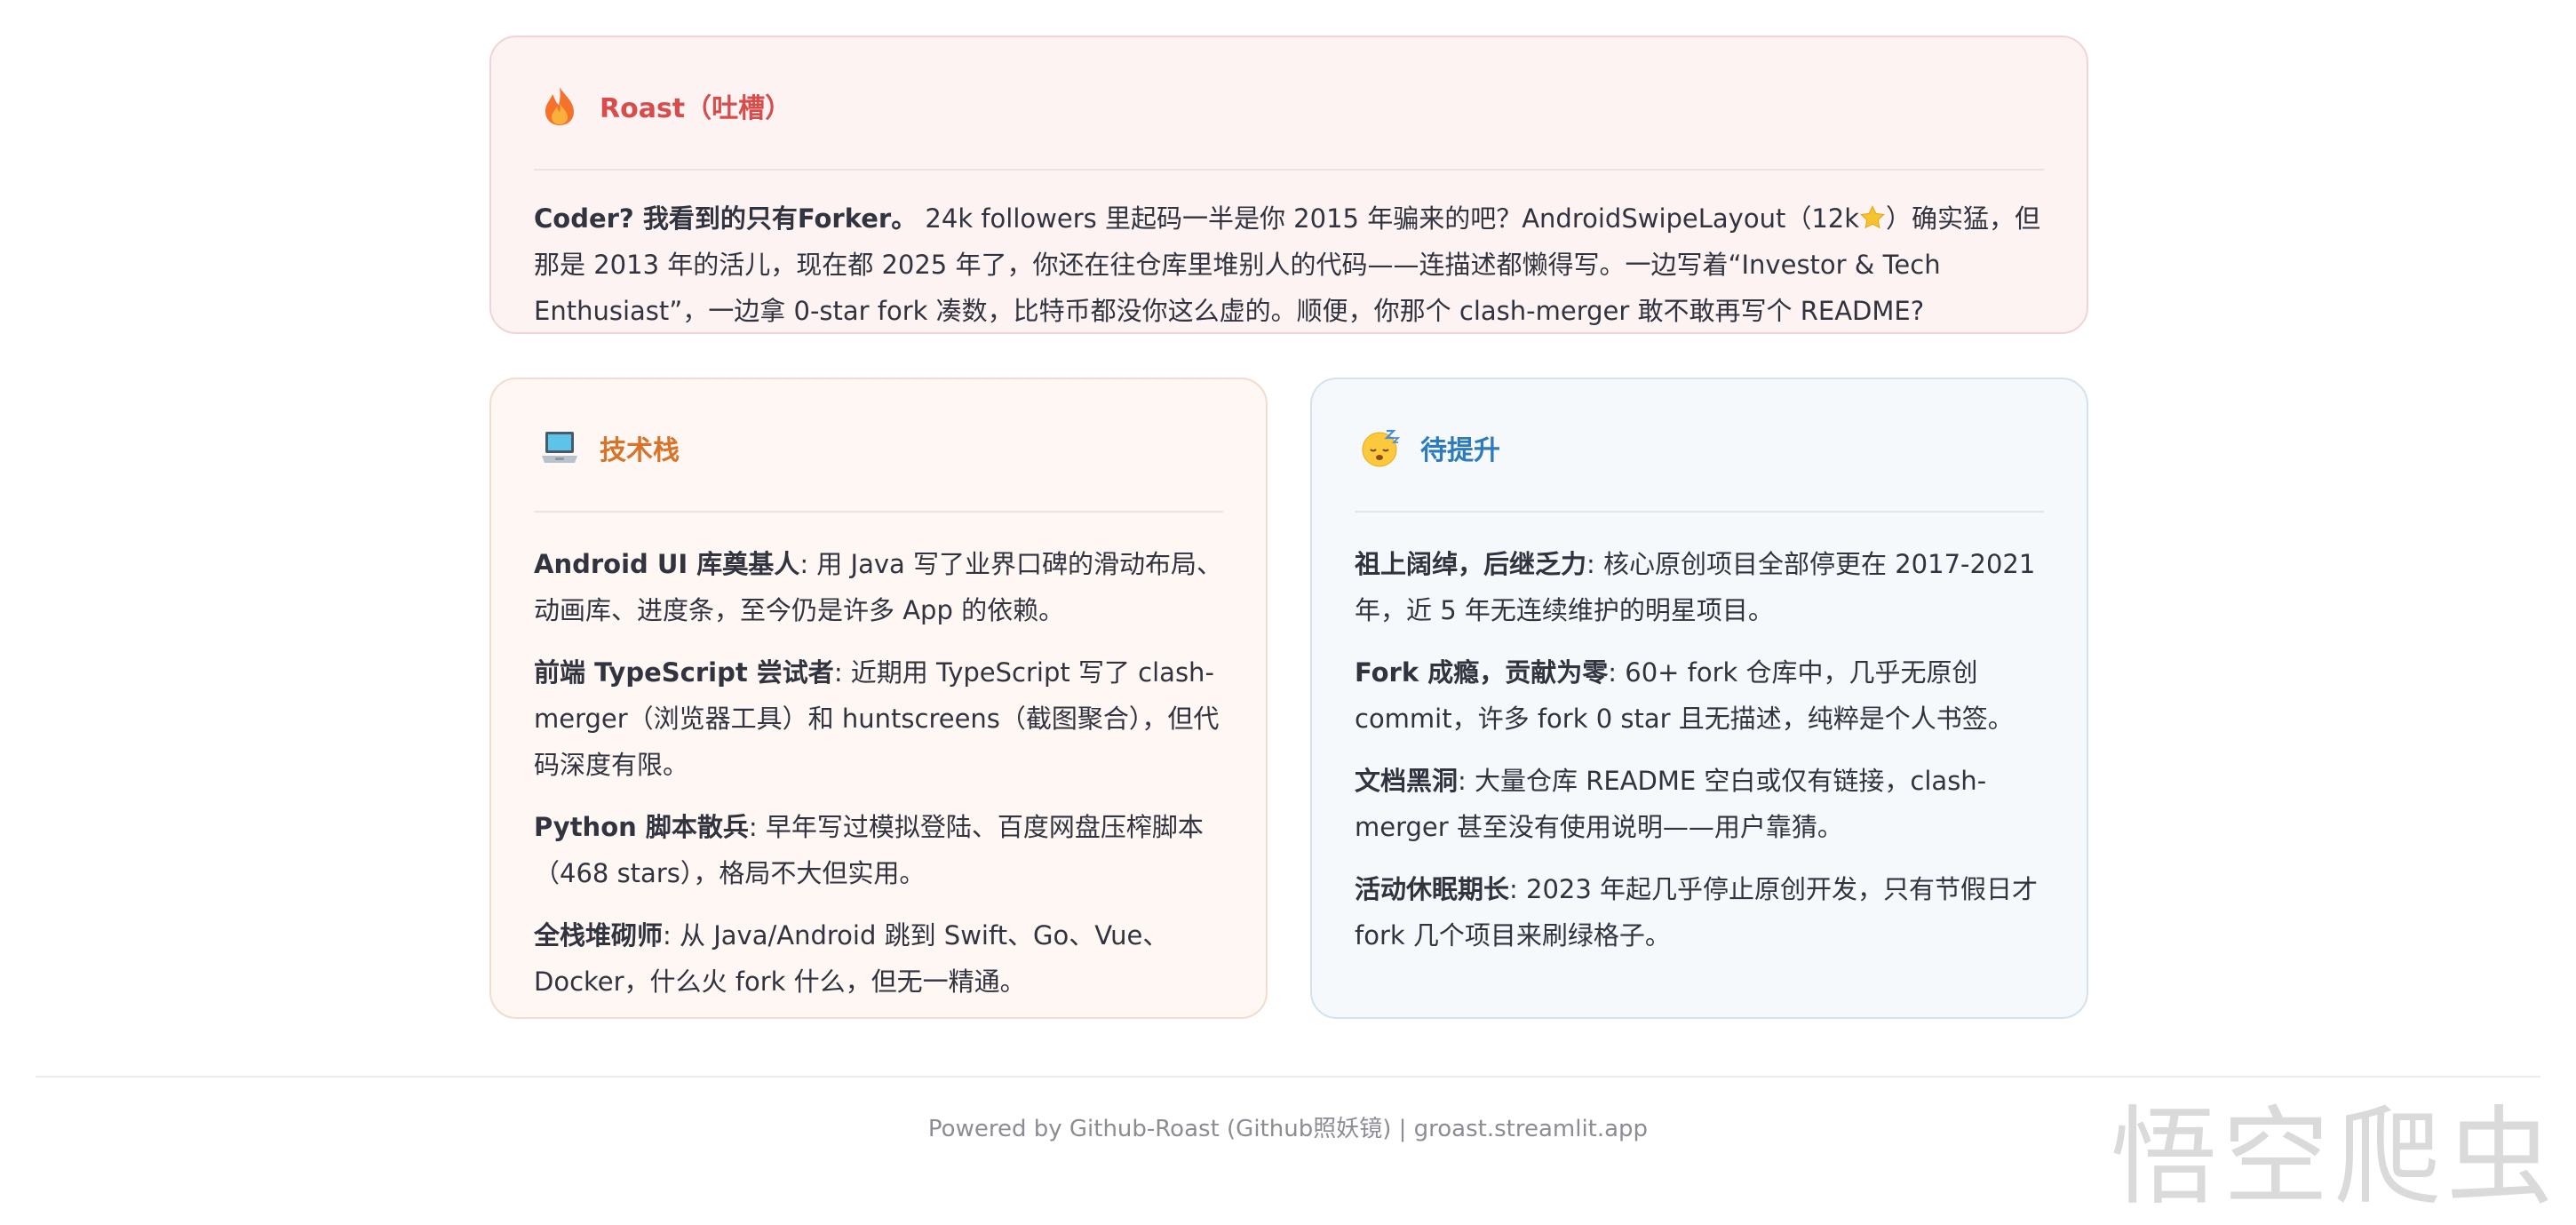 Image resolution: width=2576 pixels, height=1225 pixels. What do you see at coordinates (878, 446) in the screenshot?
I see `tech-stack-card-header: 技术栈` at bounding box center [878, 446].